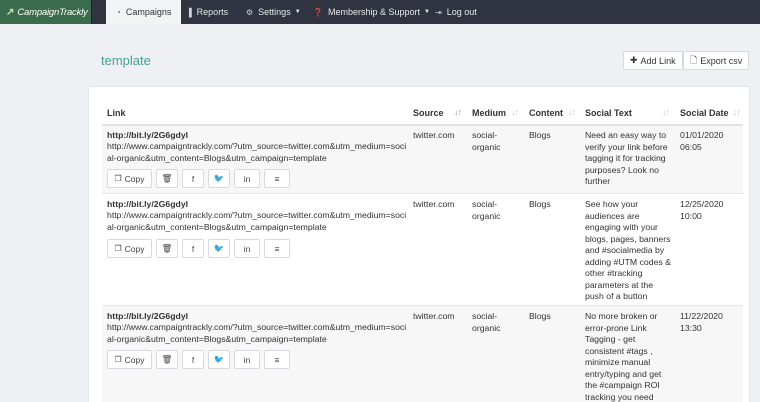  I want to click on plus-icon: ✚, so click(634, 60).